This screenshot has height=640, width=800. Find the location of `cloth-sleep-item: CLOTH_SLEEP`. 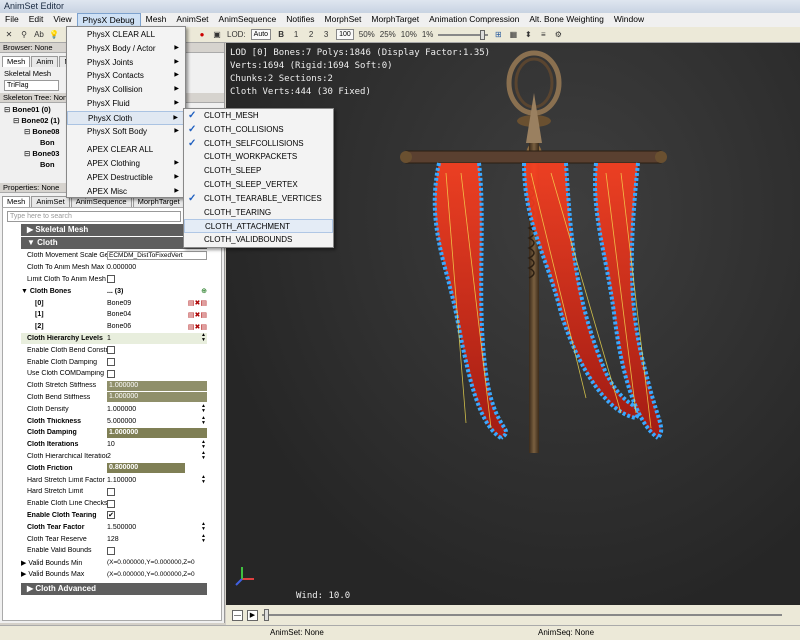

cloth-sleep-item: CLOTH_SLEEP is located at coordinates (258, 171).